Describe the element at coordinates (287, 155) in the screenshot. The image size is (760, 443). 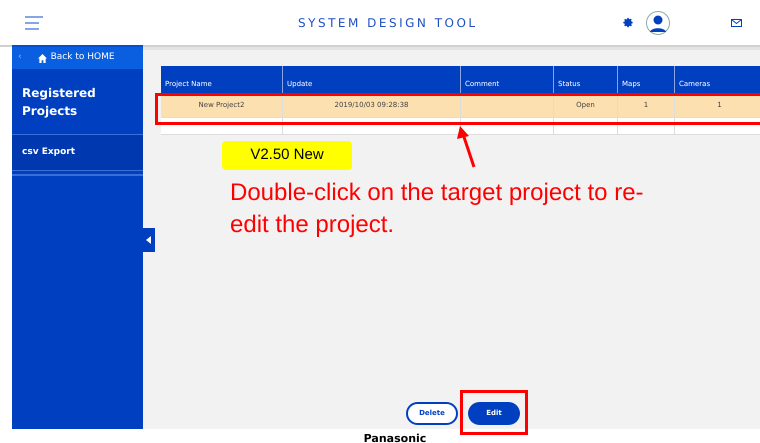
I see `version-badge: V2.50 New` at that location.